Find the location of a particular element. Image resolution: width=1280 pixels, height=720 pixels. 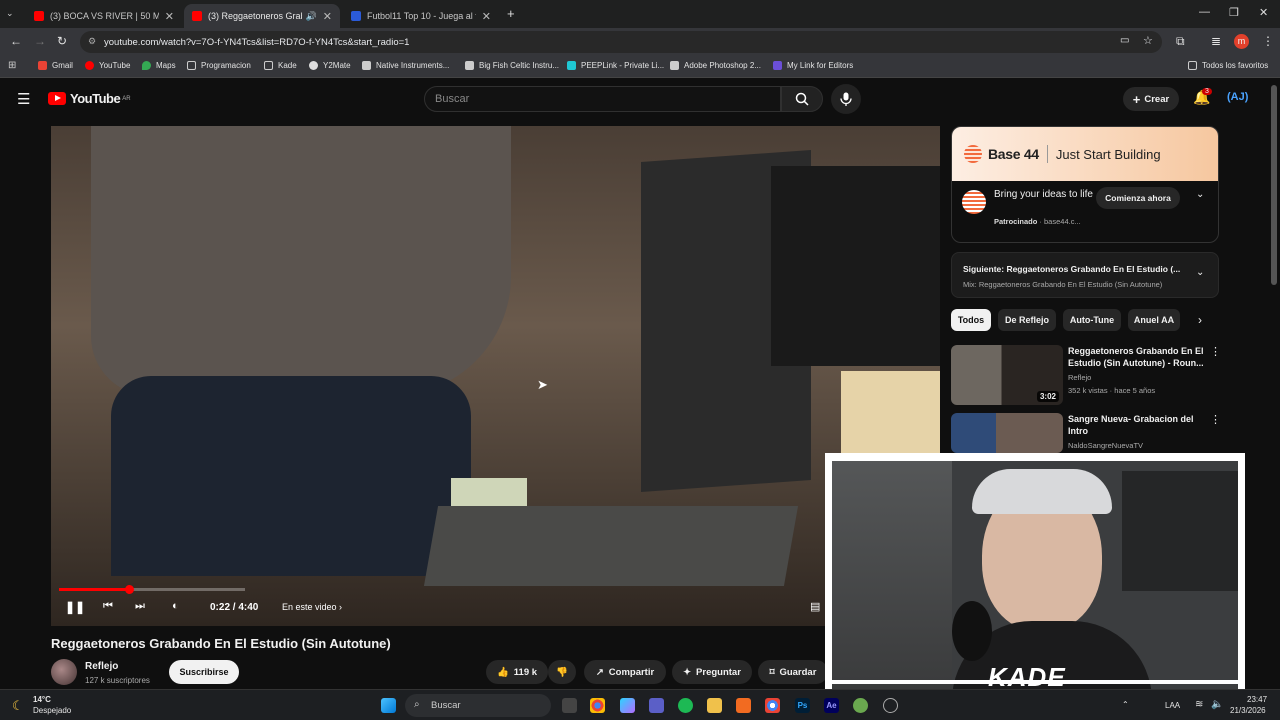

pause-icon: ❚❚ is located at coordinates (75, 607).